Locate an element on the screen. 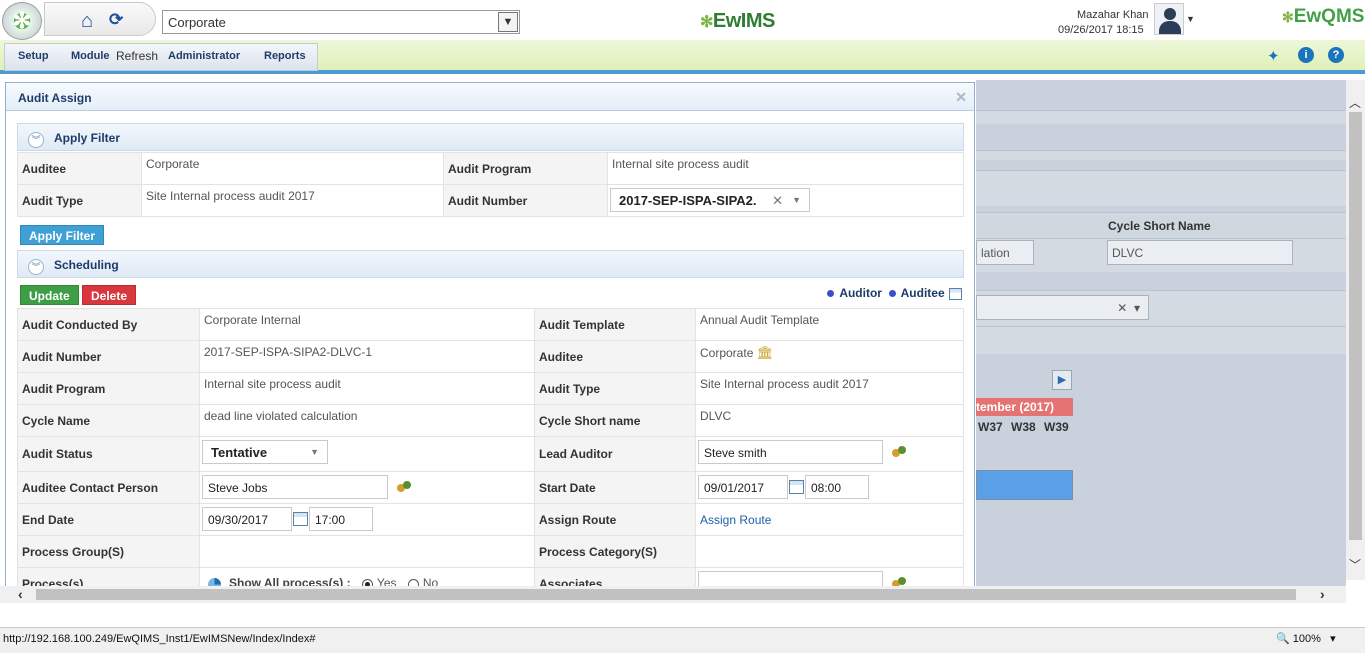  lead-auditor-input: Steve smith is located at coordinates (790, 452).